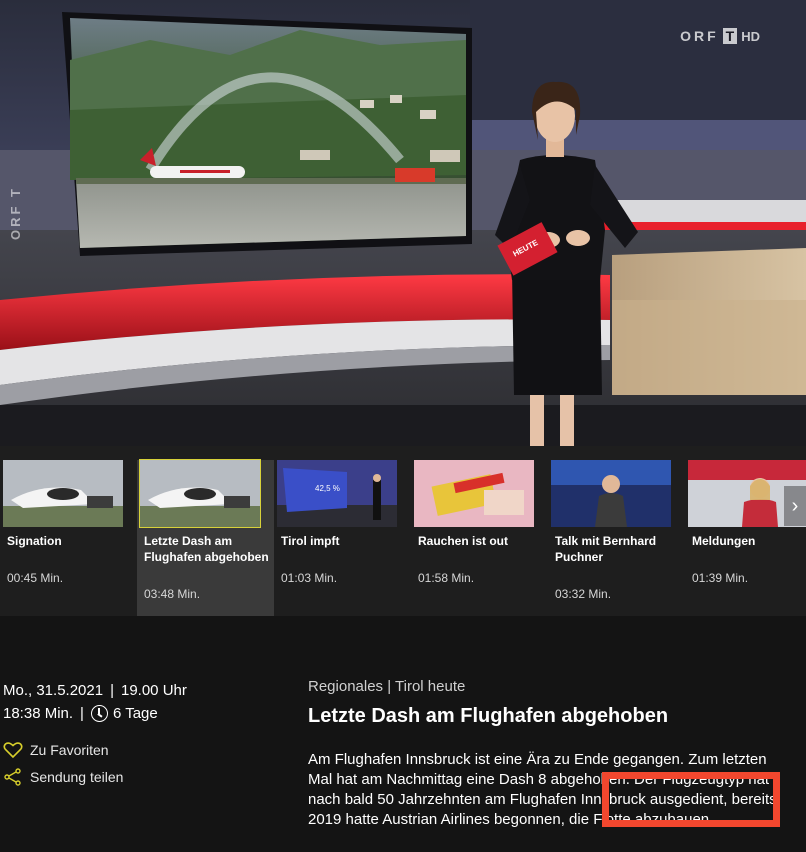 This screenshot has height=852, width=806. What do you see at coordinates (77, 777) in the screenshot?
I see `share-label: Sendung teilen` at bounding box center [77, 777].